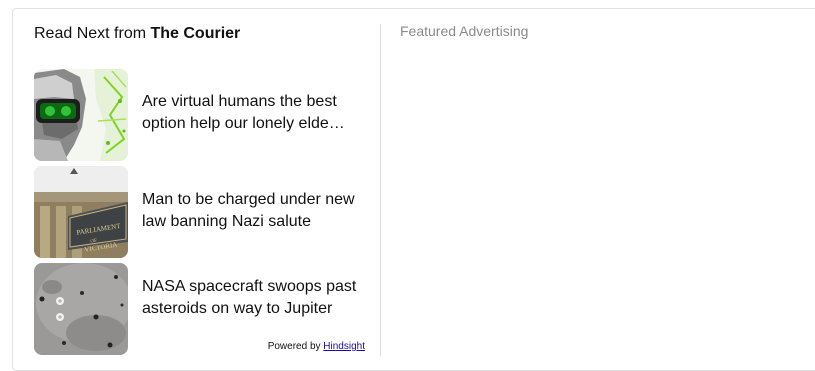 This screenshot has height=371, width=815. What do you see at coordinates (81, 115) in the screenshot?
I see `article-thumbnail-vr-headset` at bounding box center [81, 115].